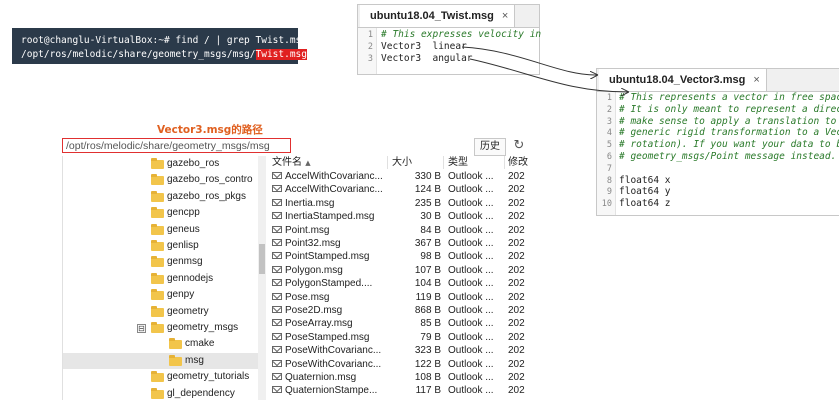 This screenshot has width=839, height=400. What do you see at coordinates (262, 278) in the screenshot?
I see `tree-scrollbar` at bounding box center [262, 278].